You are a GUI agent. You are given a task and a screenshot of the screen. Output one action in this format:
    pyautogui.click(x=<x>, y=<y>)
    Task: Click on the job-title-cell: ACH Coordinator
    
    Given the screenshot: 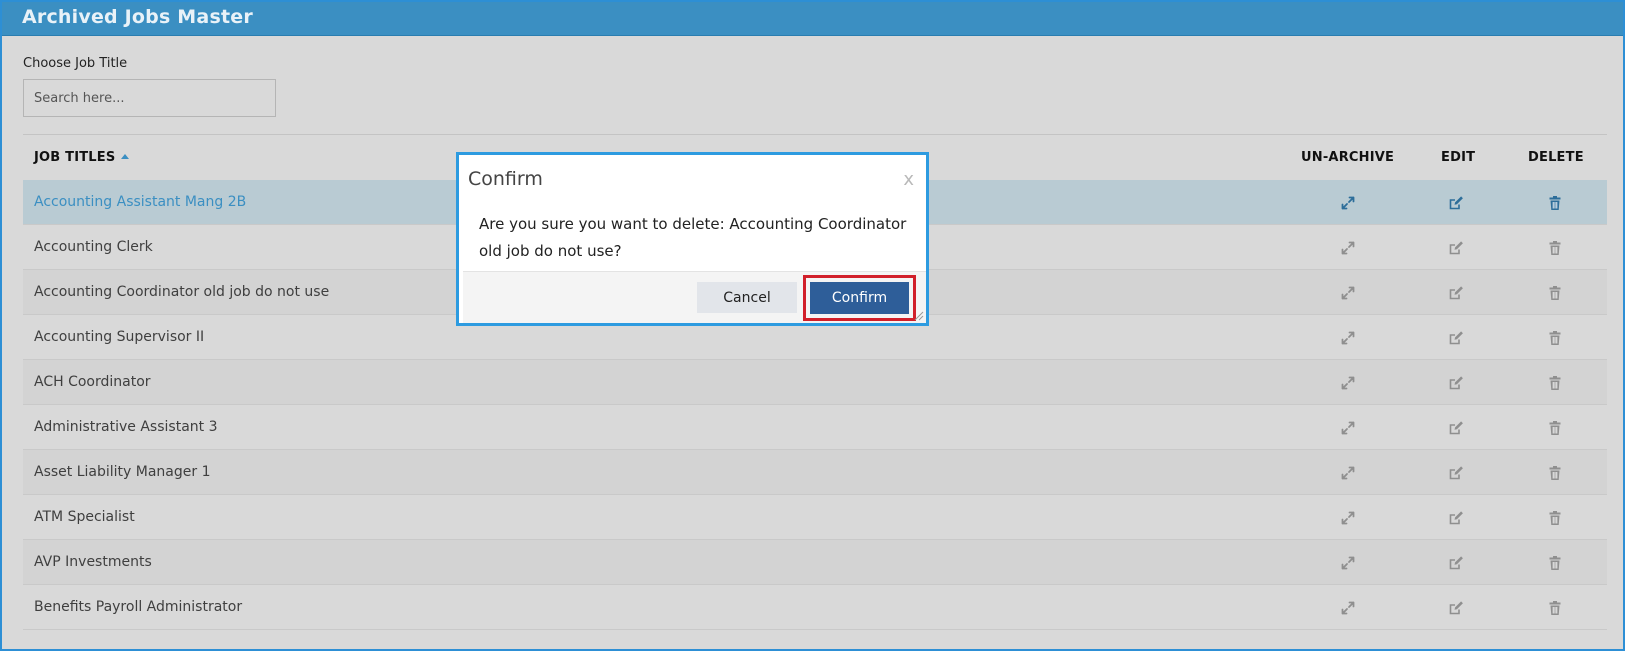 What is the action you would take?
    pyautogui.click(x=92, y=382)
    